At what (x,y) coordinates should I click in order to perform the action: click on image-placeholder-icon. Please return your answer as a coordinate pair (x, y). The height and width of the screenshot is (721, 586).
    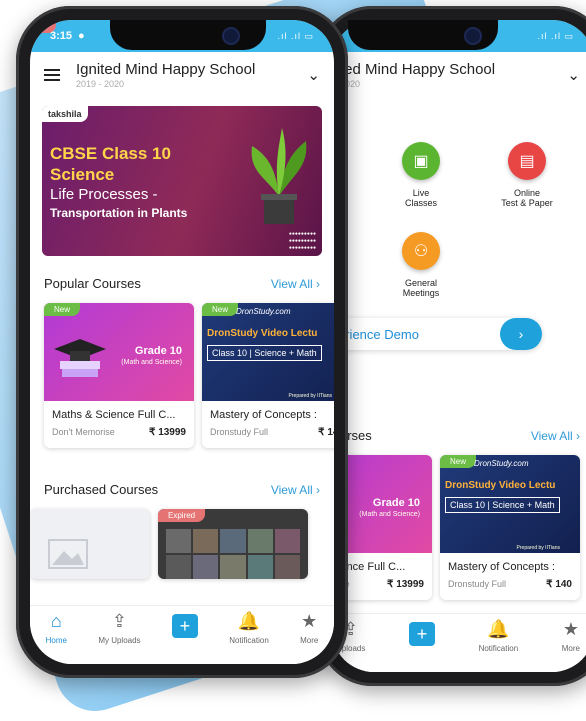
    Looking at the image, I should click on (68, 554).